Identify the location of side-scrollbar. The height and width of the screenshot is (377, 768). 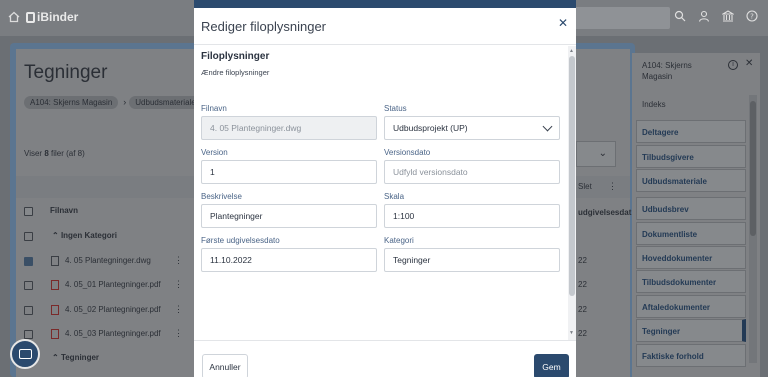
(753, 229).